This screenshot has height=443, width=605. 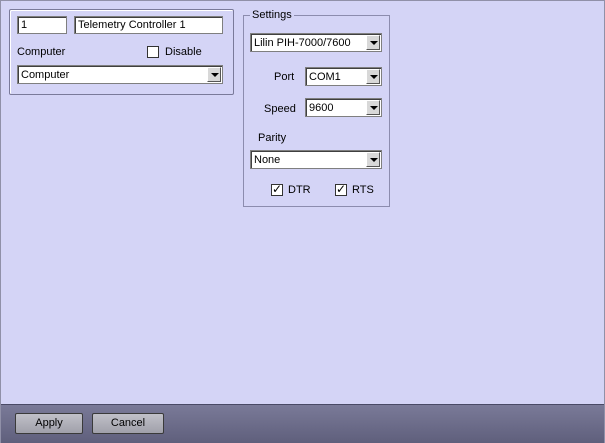 What do you see at coordinates (153, 52) in the screenshot?
I see `disable-checkbox` at bounding box center [153, 52].